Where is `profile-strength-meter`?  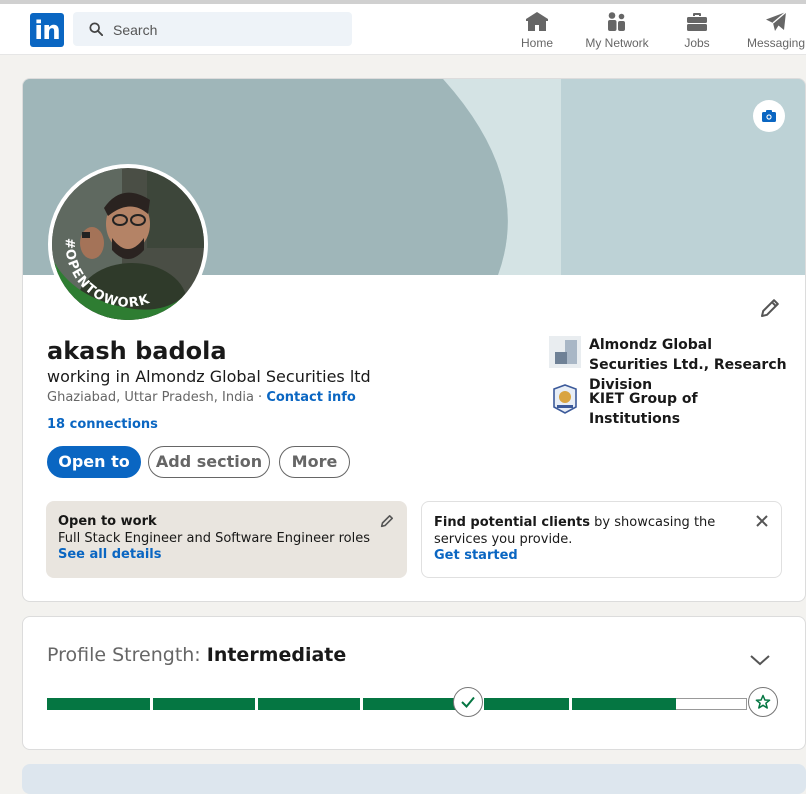
profile-strength-meter is located at coordinates (405, 704).